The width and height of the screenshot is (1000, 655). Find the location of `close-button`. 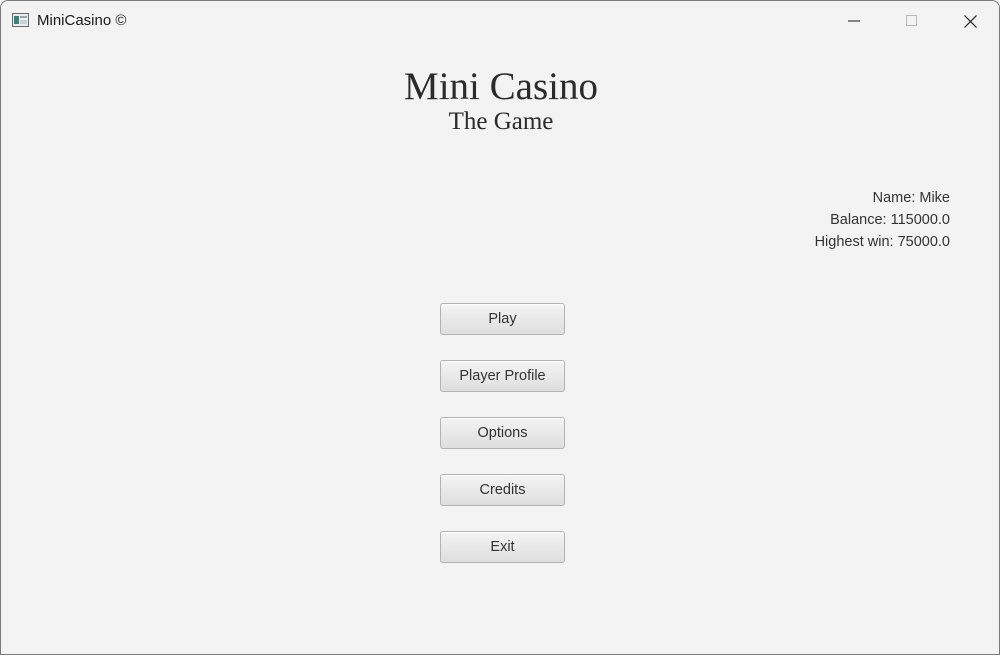

close-button is located at coordinates (970, 21).